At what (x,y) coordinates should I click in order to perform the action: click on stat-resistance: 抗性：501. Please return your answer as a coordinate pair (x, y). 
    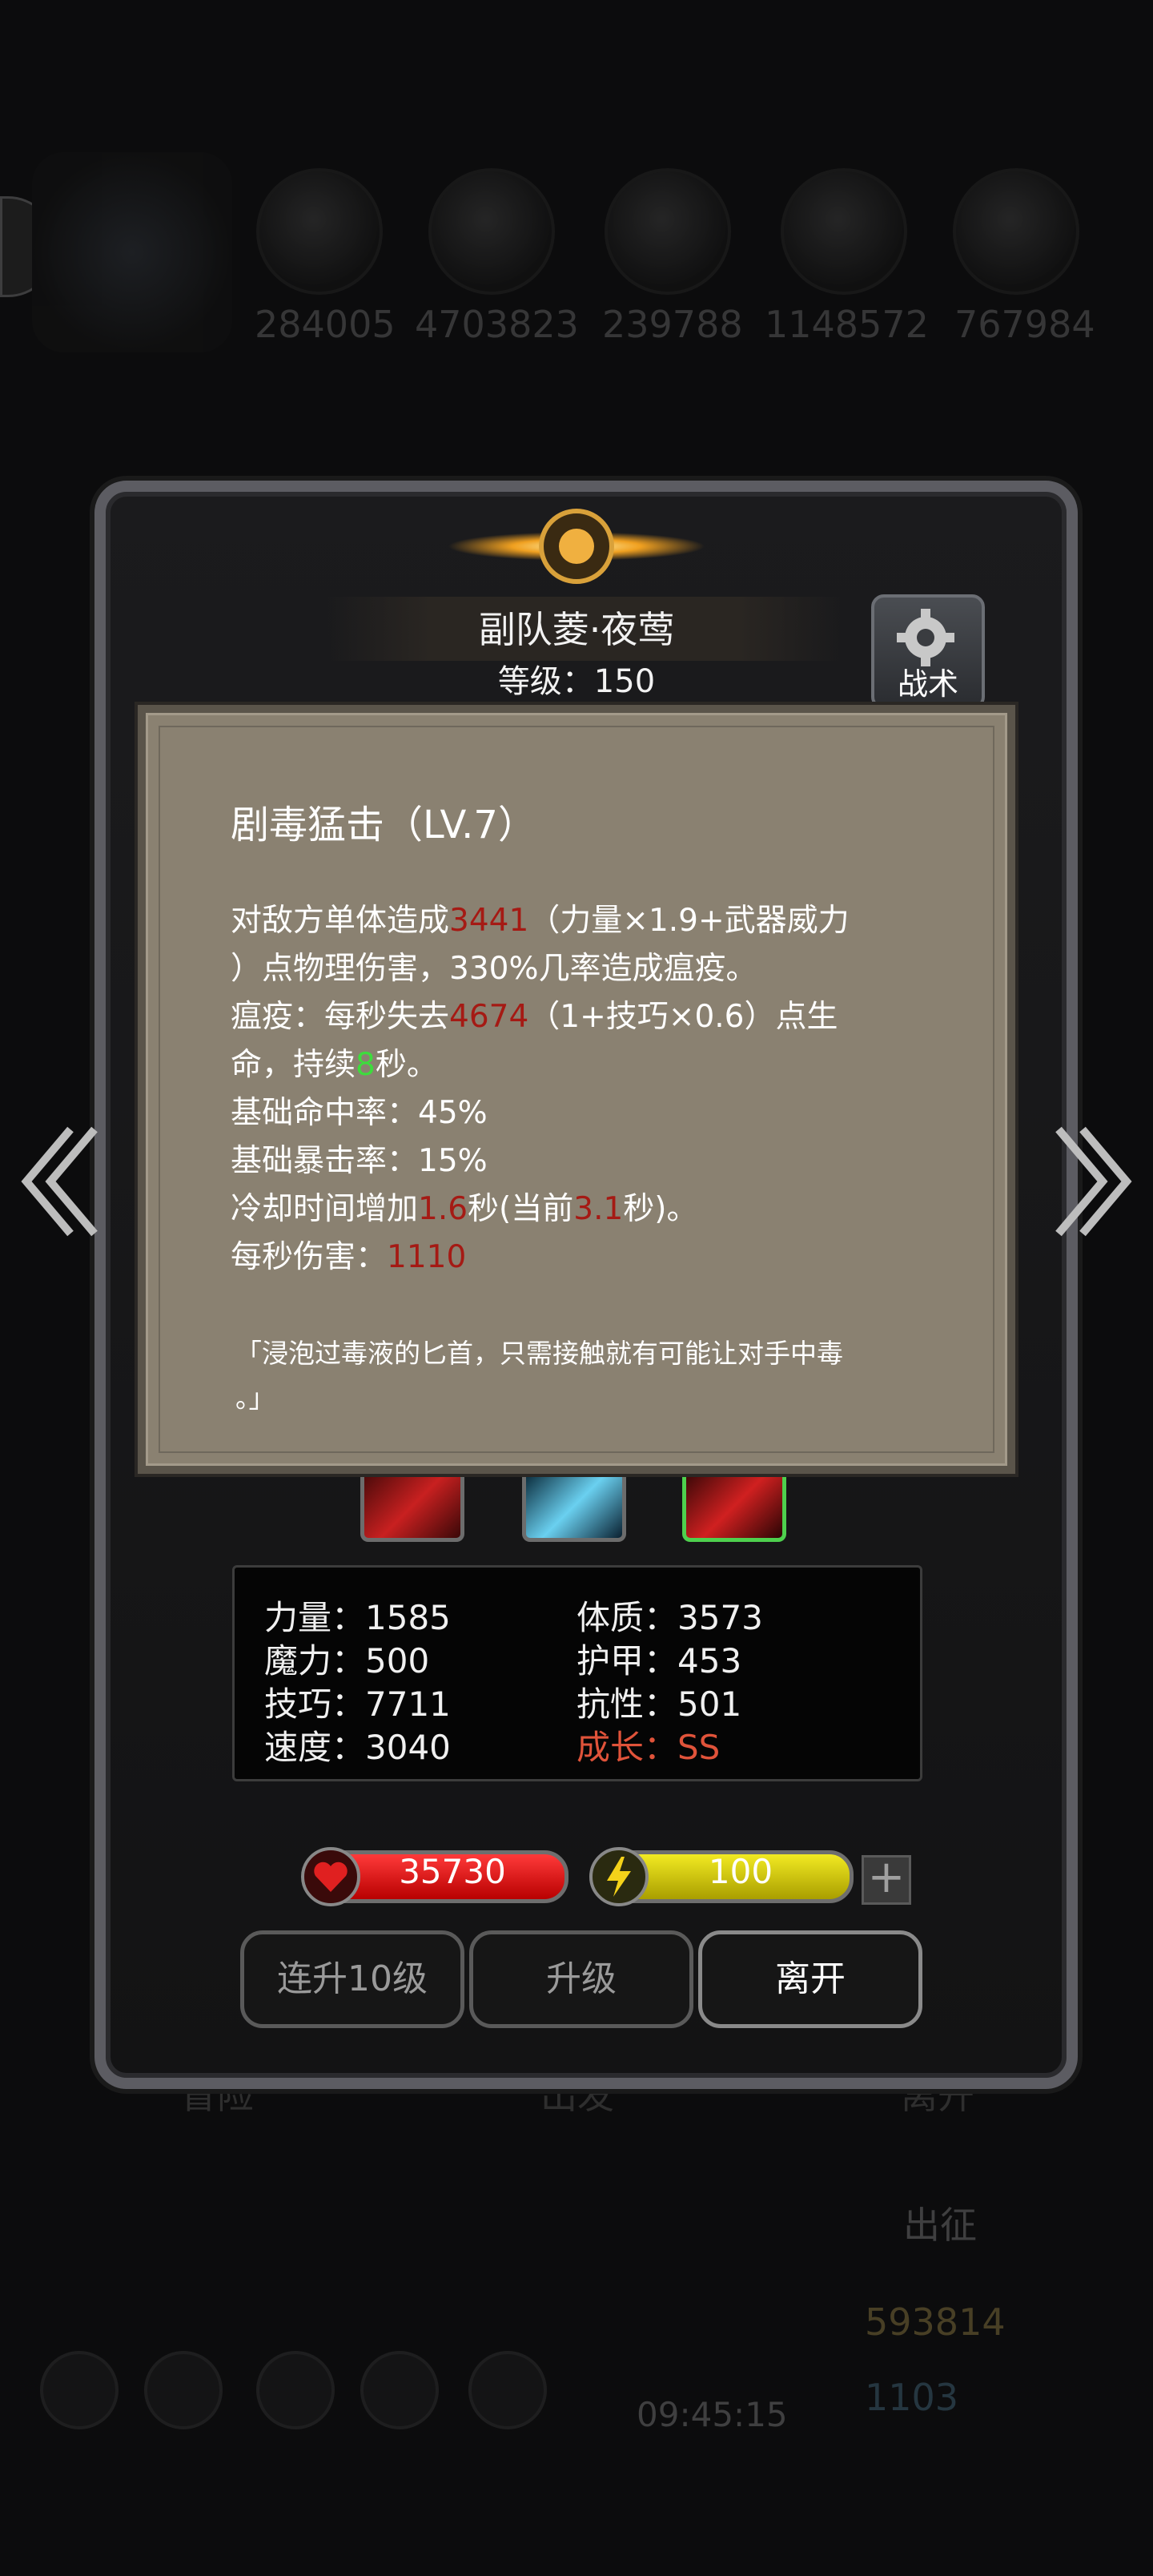
    Looking at the image, I should click on (659, 1704).